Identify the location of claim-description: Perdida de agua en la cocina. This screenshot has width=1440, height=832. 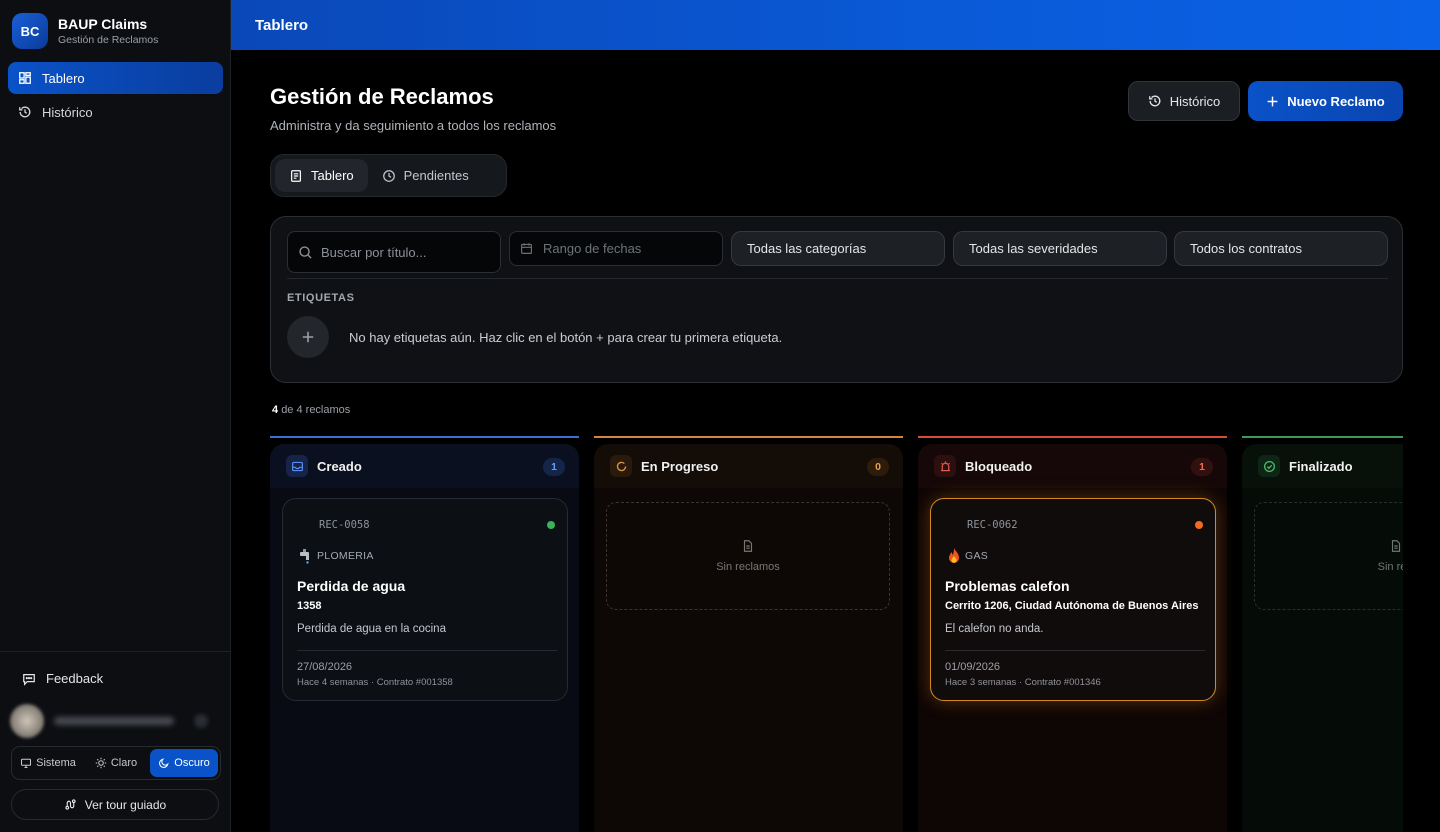
(371, 629).